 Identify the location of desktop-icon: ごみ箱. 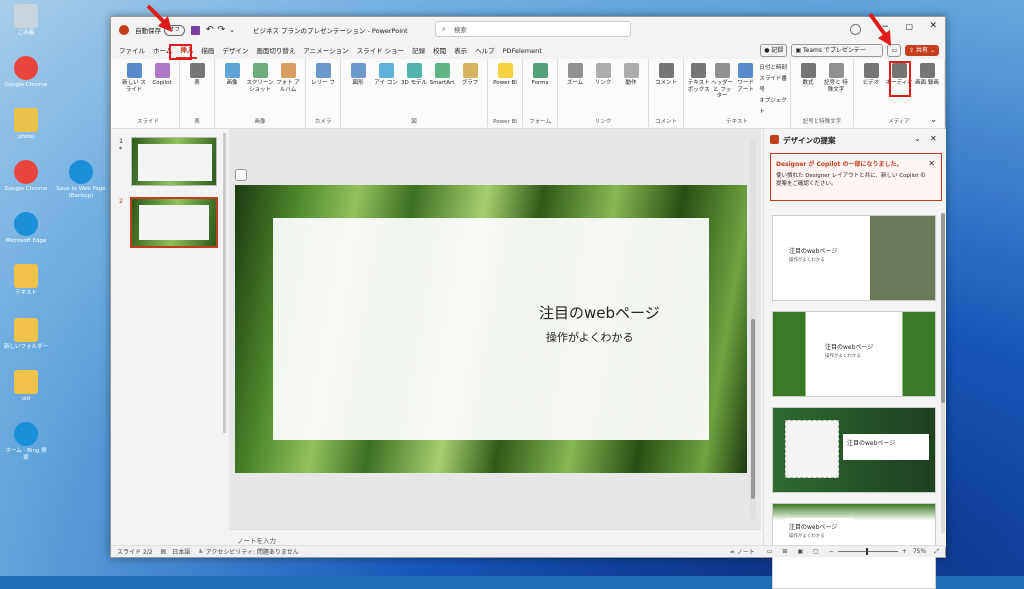
(26, 20).